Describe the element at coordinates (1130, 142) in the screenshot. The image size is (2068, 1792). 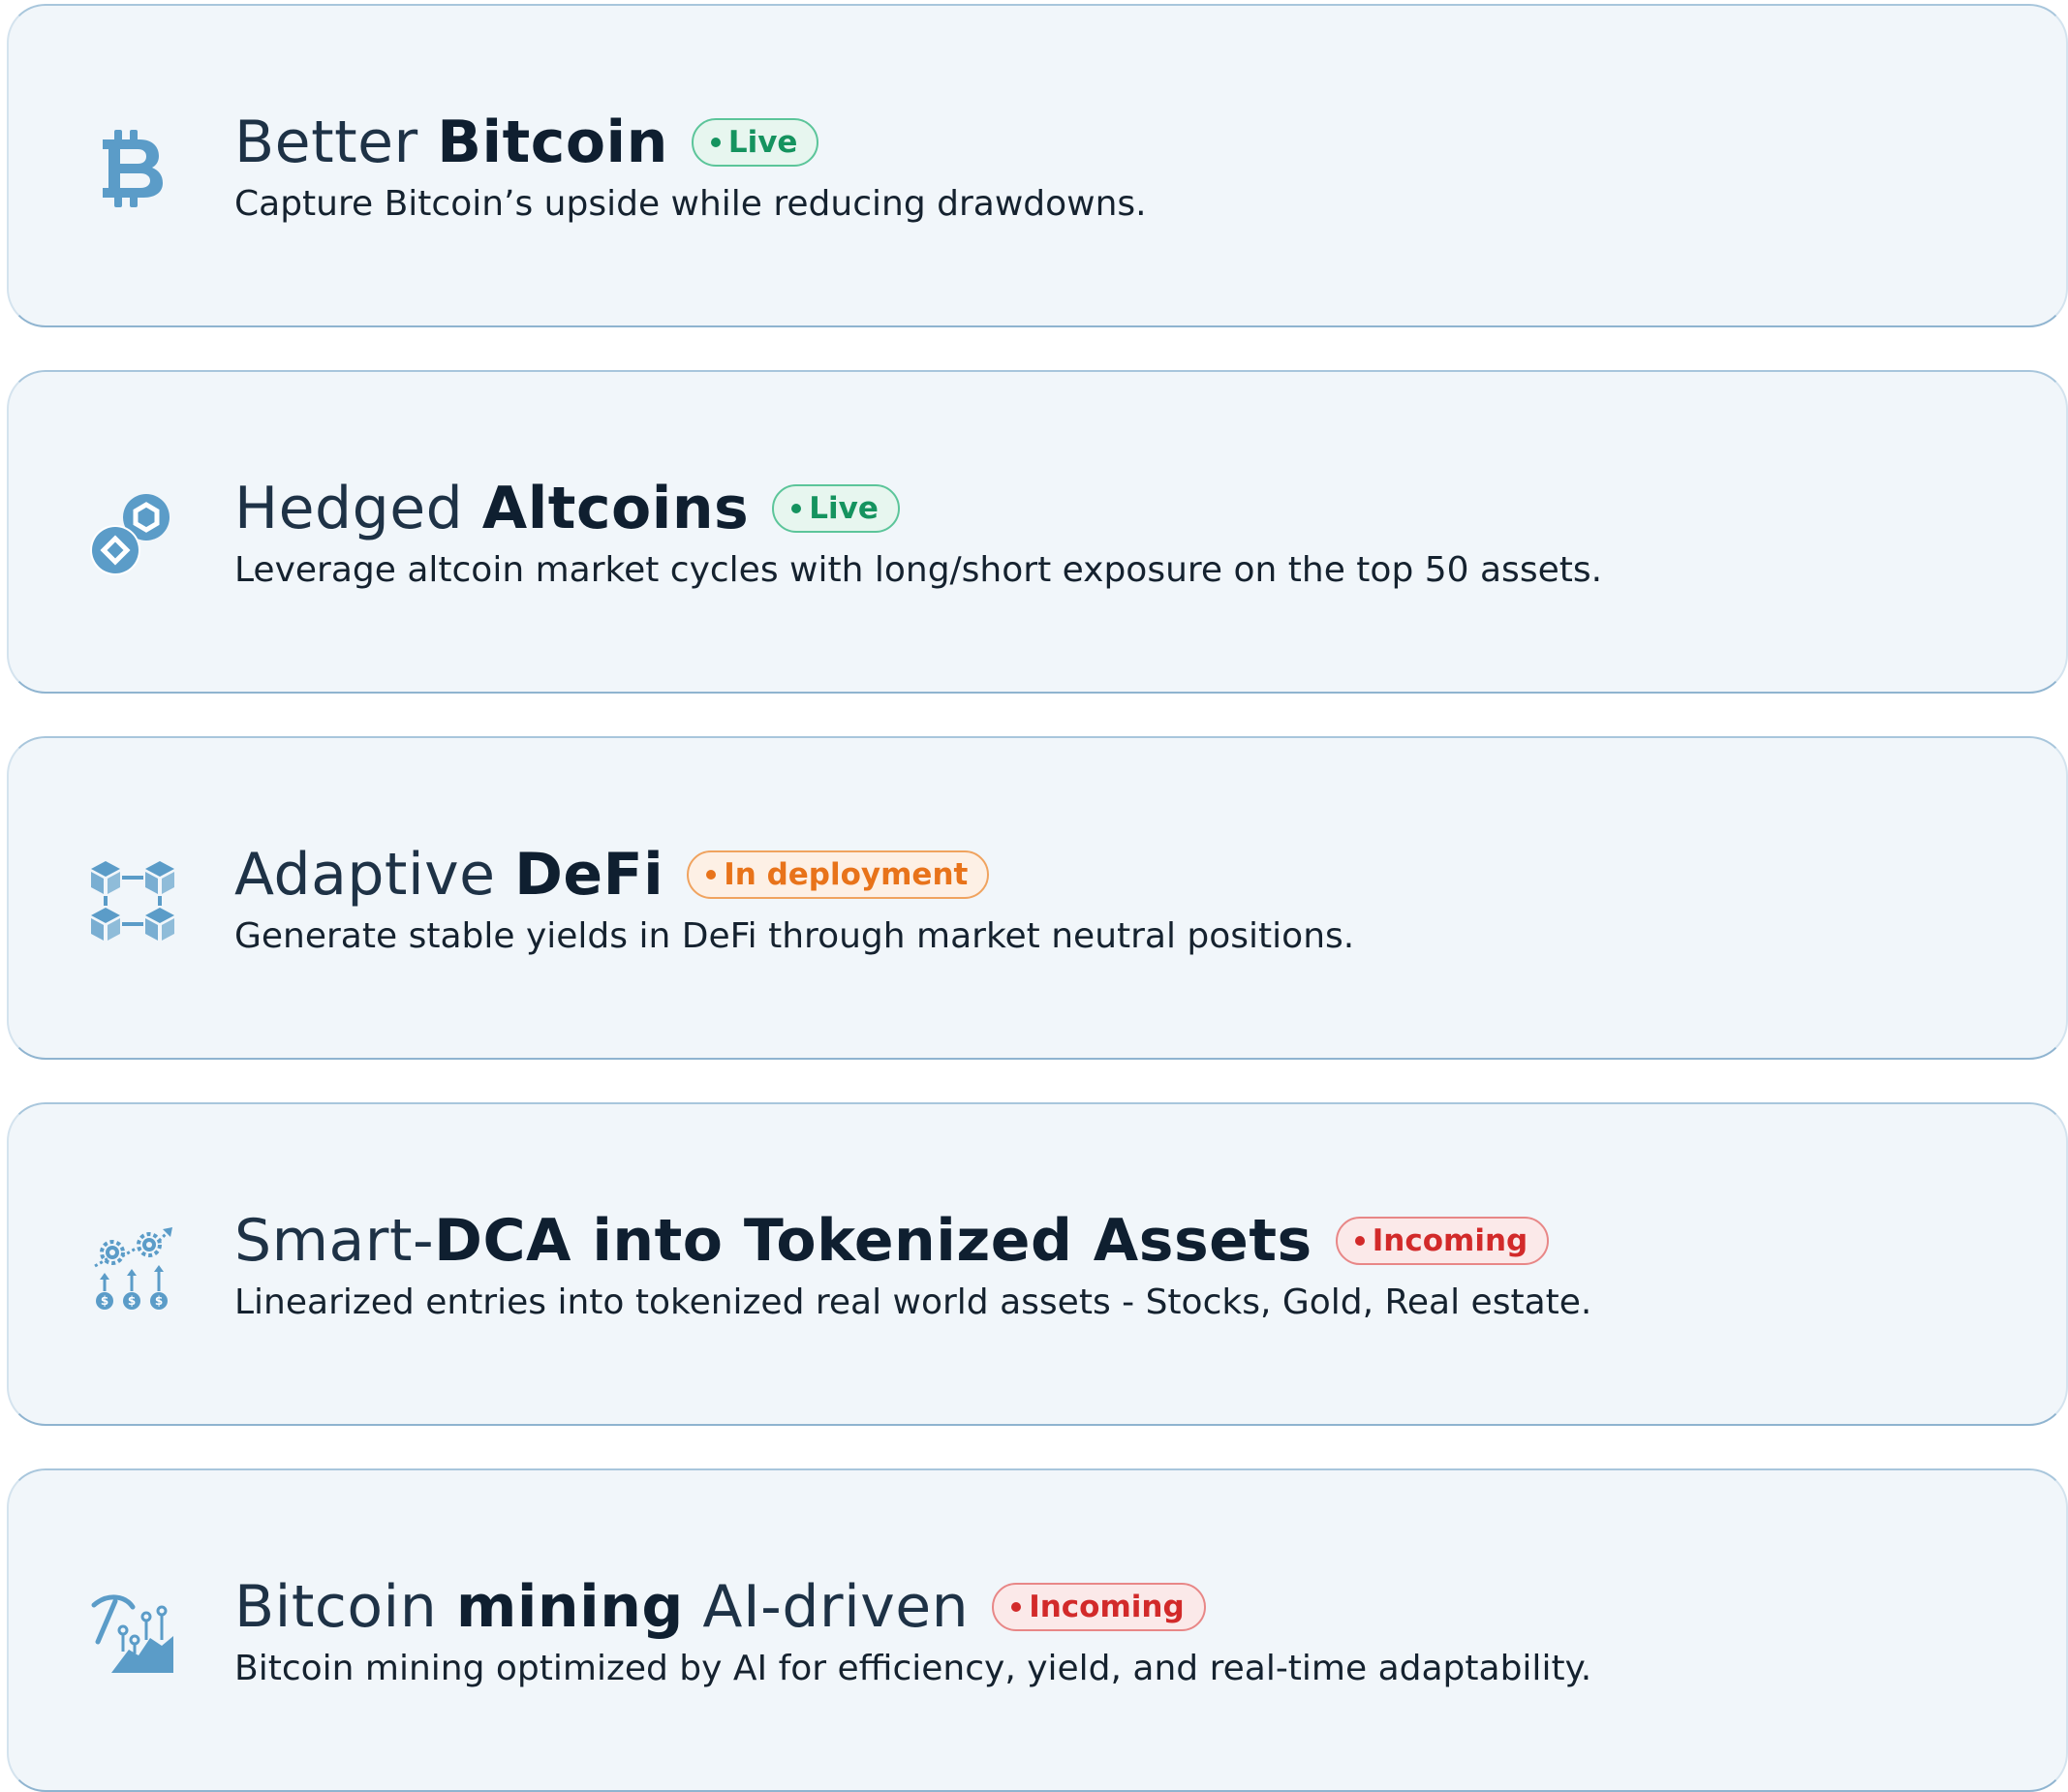
I see `card-title-row: Better Bitcoin Live` at that location.